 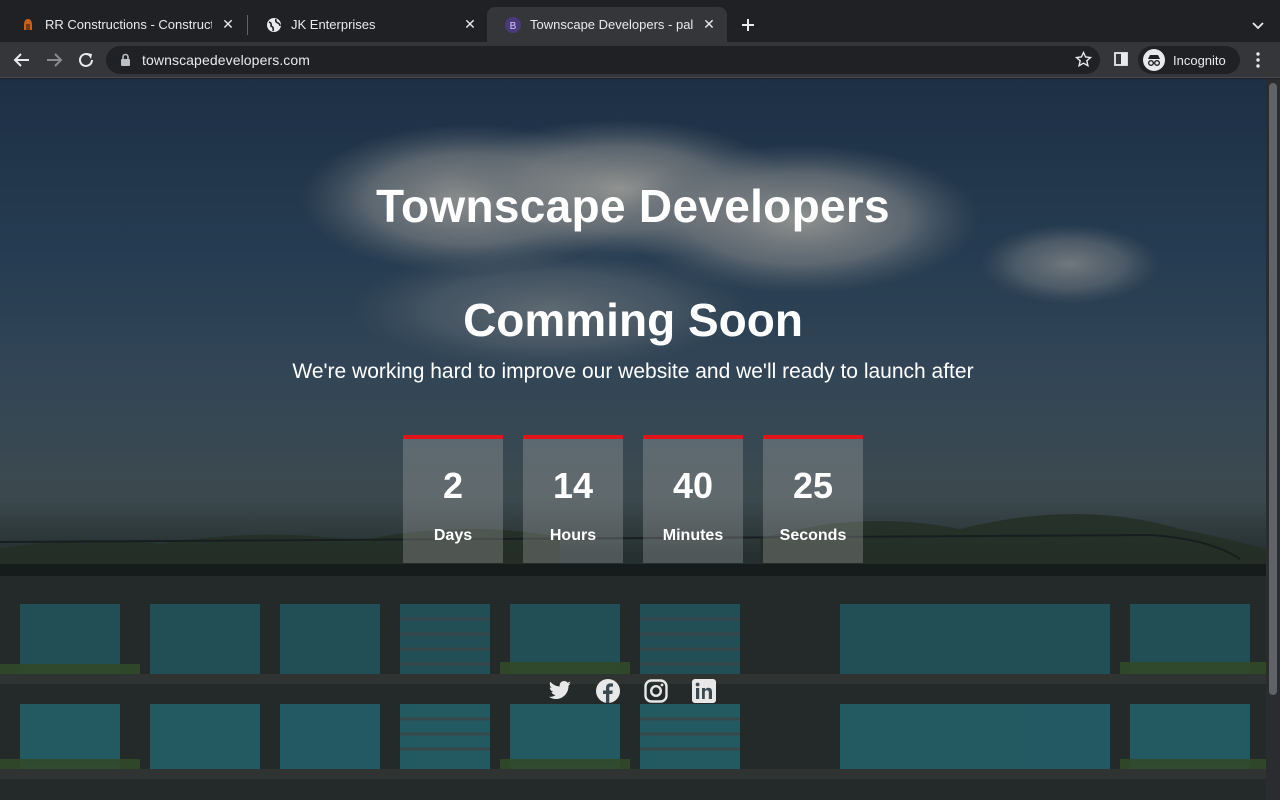 What do you see at coordinates (813, 485) in the screenshot?
I see `countdown-value: 25` at bounding box center [813, 485].